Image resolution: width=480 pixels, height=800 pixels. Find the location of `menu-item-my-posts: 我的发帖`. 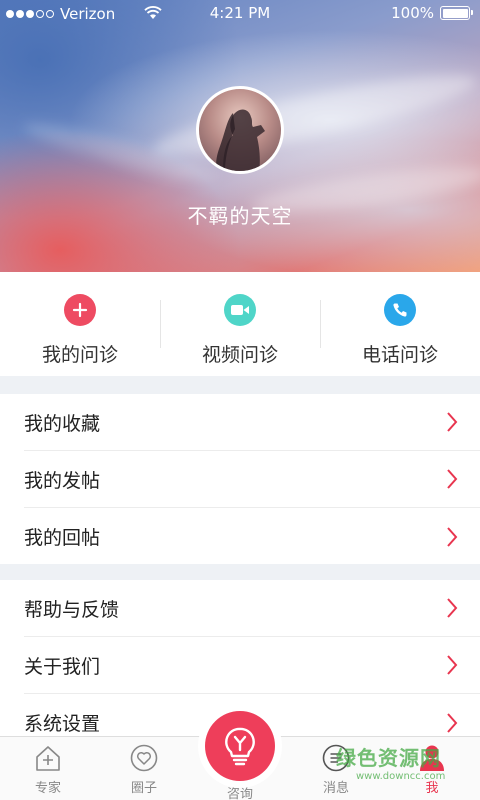

menu-item-my-posts: 我的发帖 is located at coordinates (252, 479).